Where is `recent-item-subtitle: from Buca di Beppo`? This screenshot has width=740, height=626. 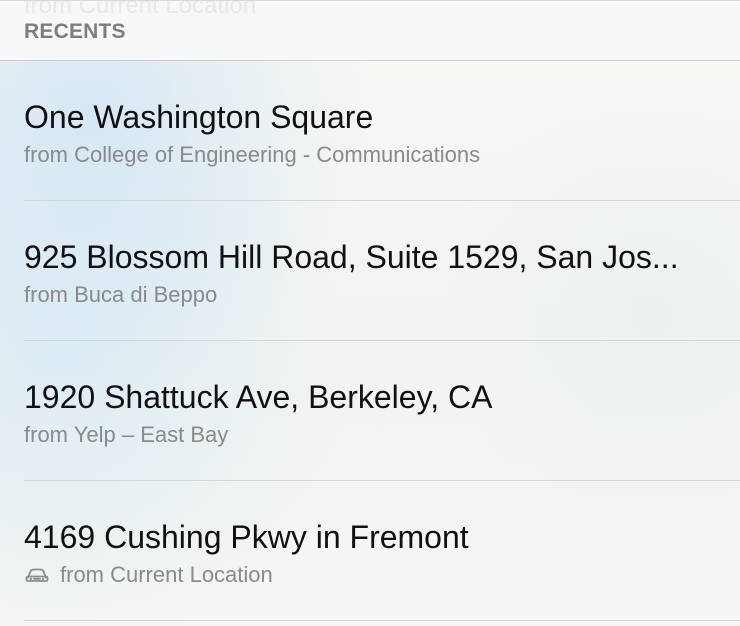
recent-item-subtitle: from Buca di Beppo is located at coordinates (121, 294).